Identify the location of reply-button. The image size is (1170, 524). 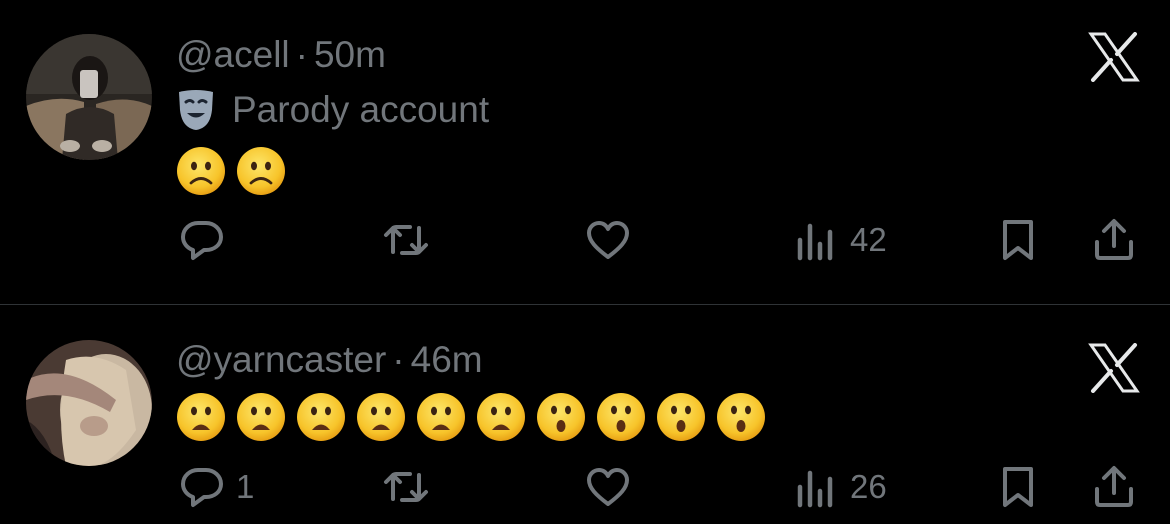
(207, 240).